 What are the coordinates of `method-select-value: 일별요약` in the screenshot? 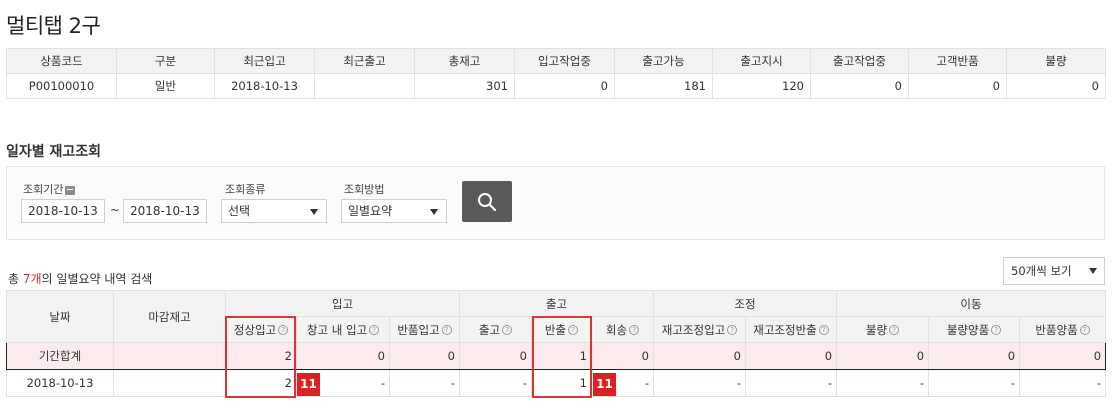 It's located at (370, 211).